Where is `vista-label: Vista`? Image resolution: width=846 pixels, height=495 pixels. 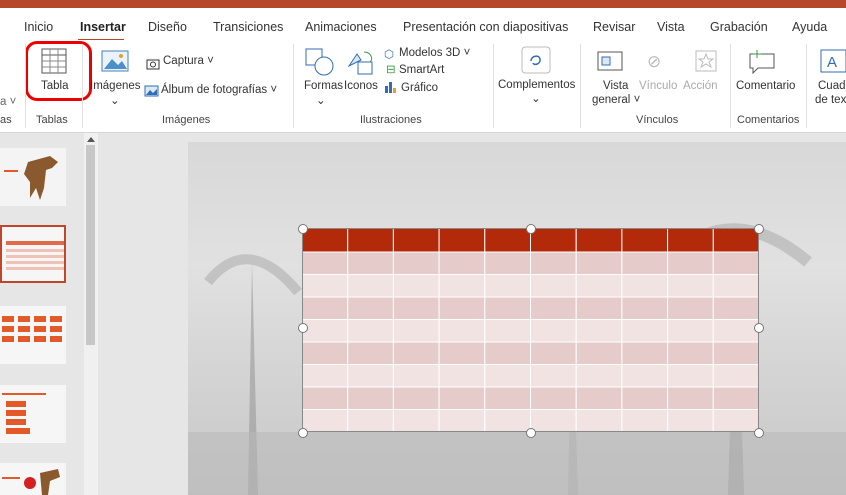
vista-label: Vista is located at coordinates (615, 86).